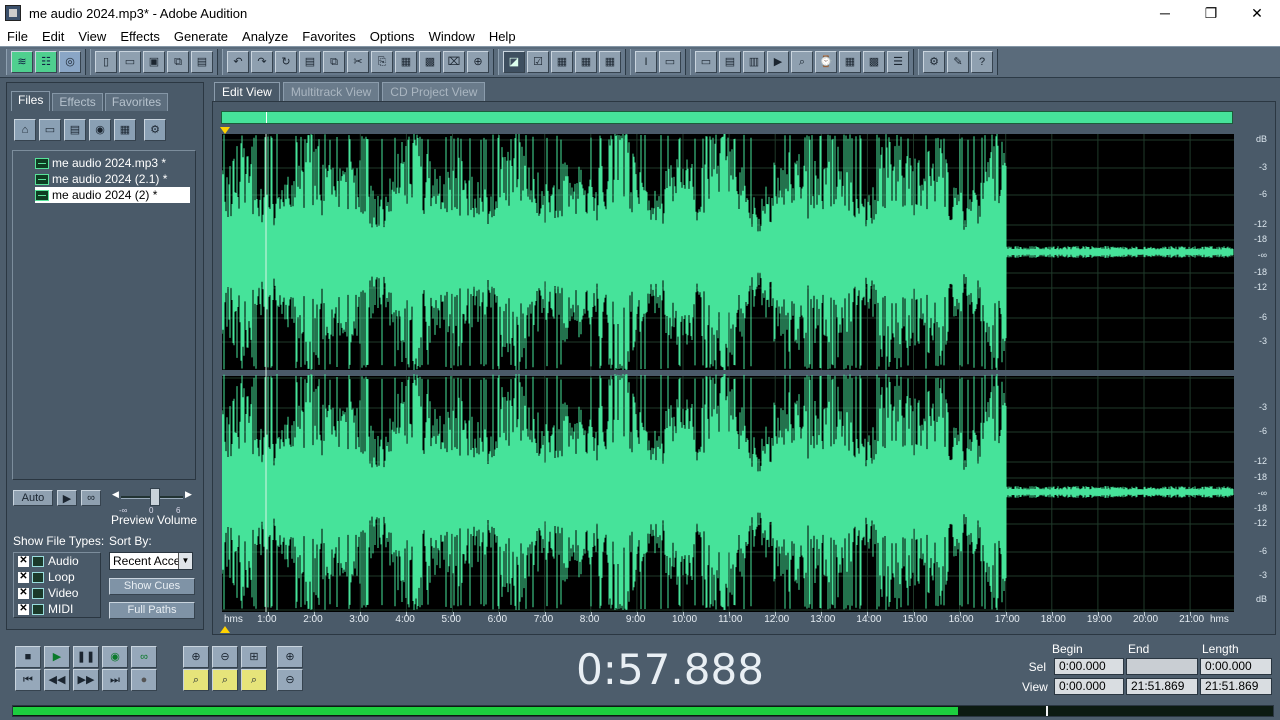  Describe the element at coordinates (115, 179) in the screenshot. I see `list-item: me audio 2024 (2.1) *` at that location.